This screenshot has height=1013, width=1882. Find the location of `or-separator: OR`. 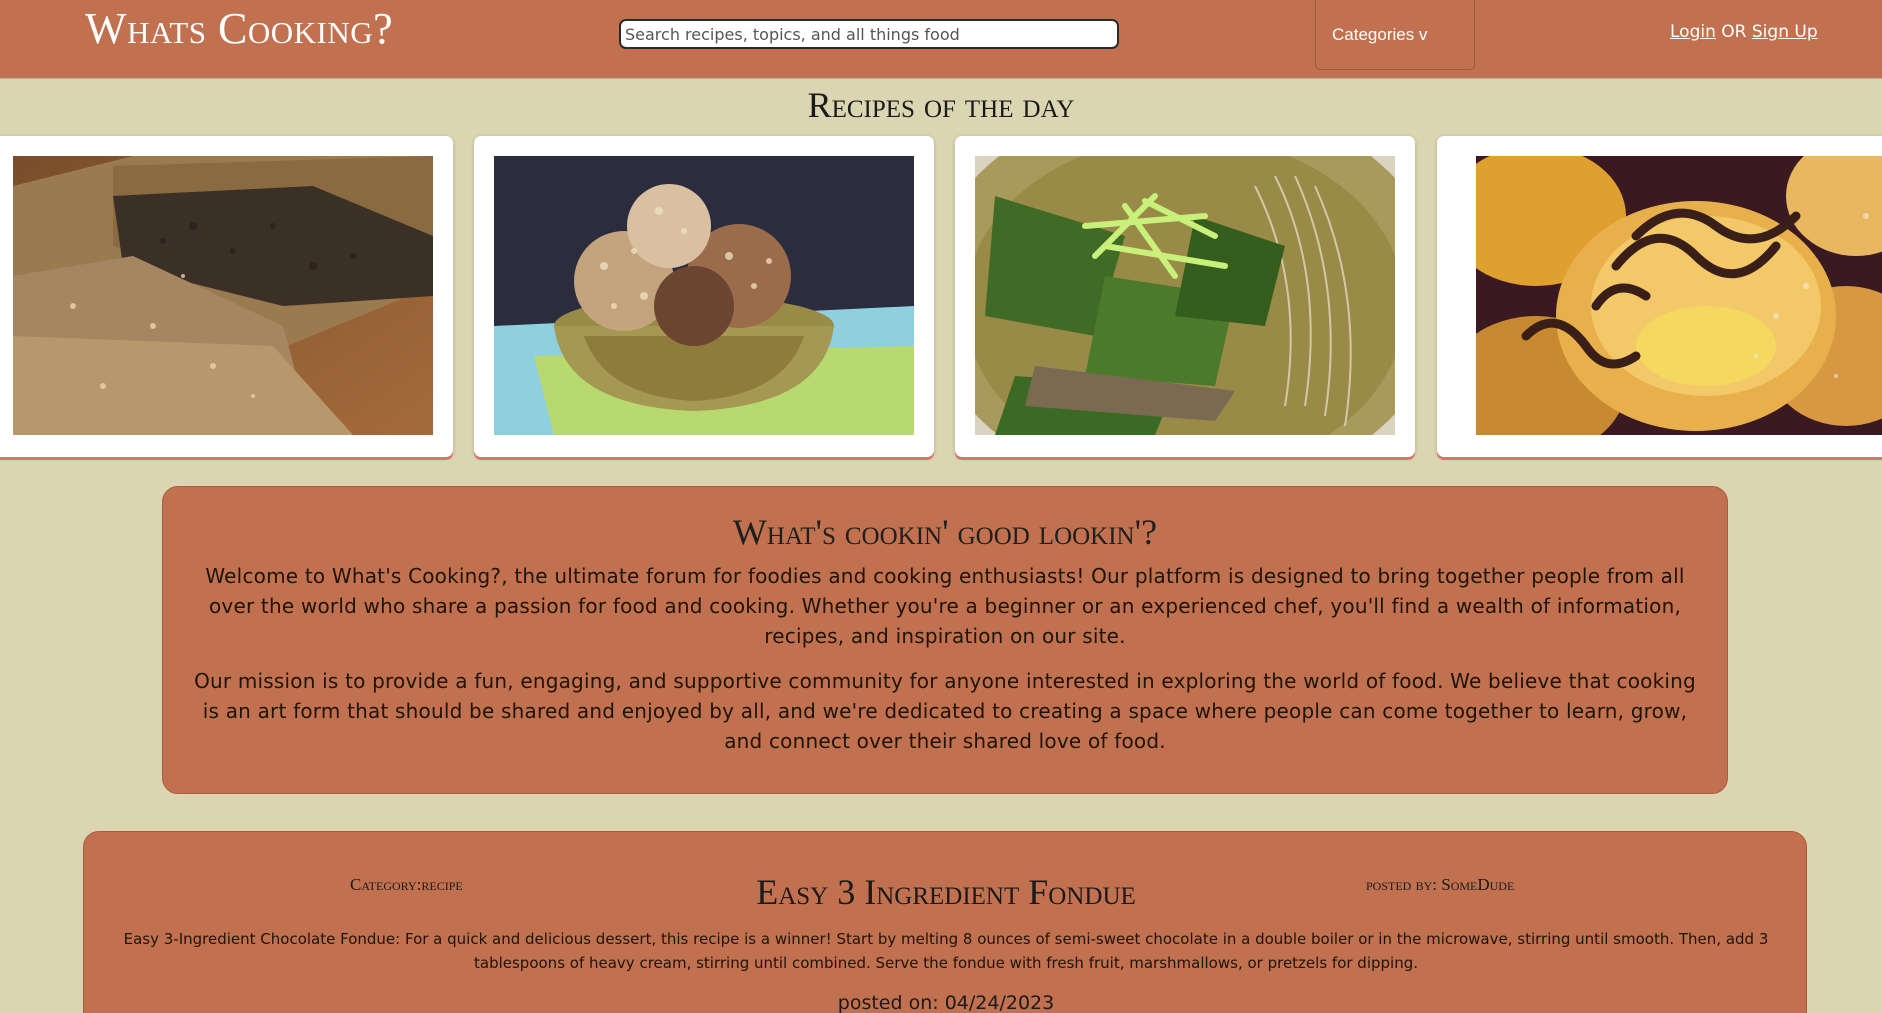

or-separator: OR is located at coordinates (1734, 32).